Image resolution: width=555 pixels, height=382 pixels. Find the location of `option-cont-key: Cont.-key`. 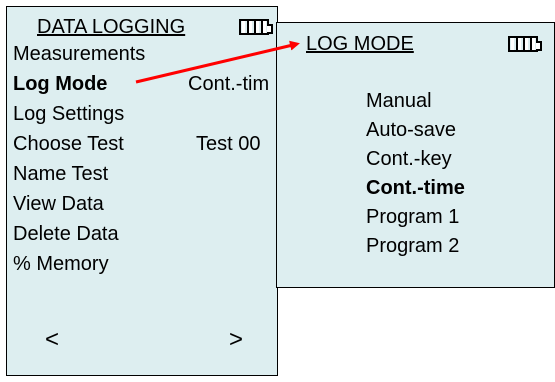

option-cont-key: Cont.-key is located at coordinates (409, 159).